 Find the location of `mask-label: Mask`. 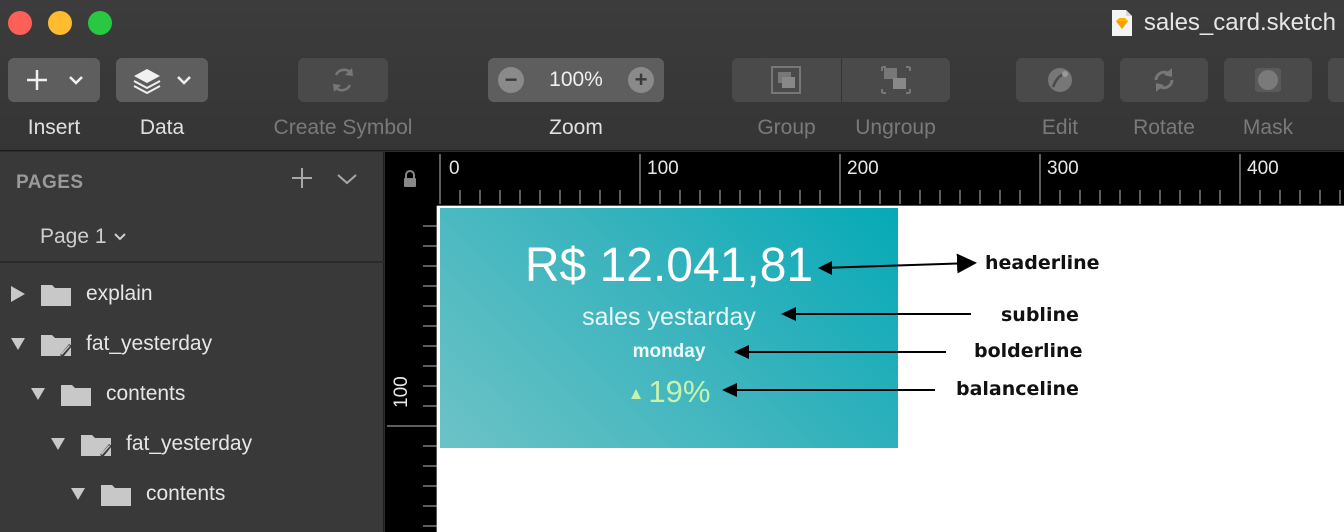

mask-label: Mask is located at coordinates (1268, 127).